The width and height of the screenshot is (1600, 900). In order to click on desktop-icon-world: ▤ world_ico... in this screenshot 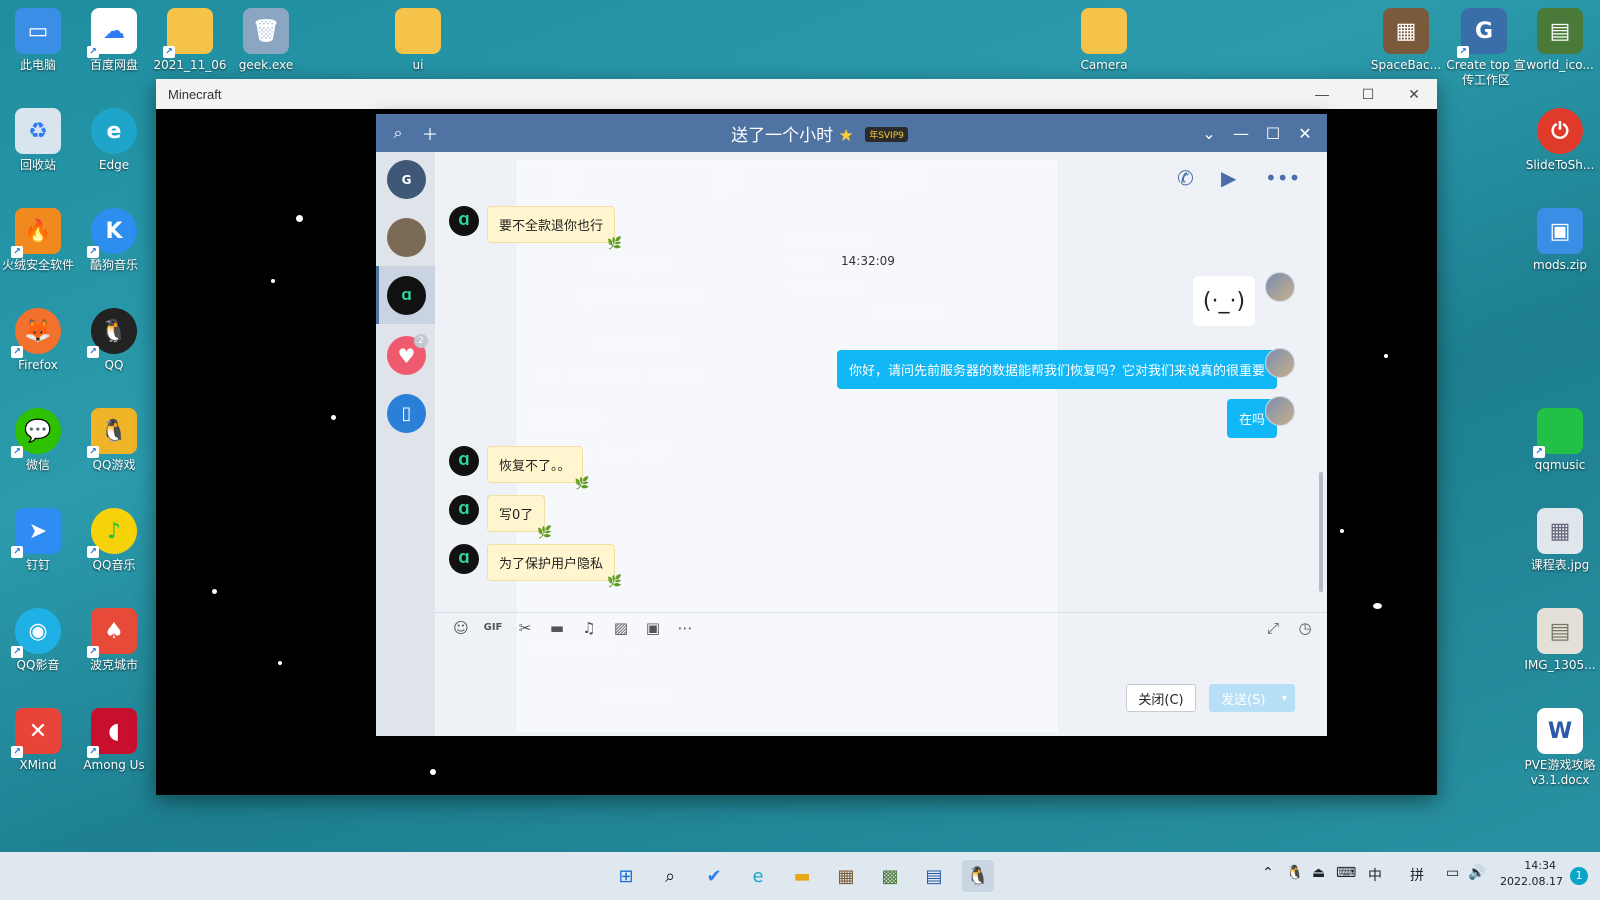, I will do `click(1560, 40)`.